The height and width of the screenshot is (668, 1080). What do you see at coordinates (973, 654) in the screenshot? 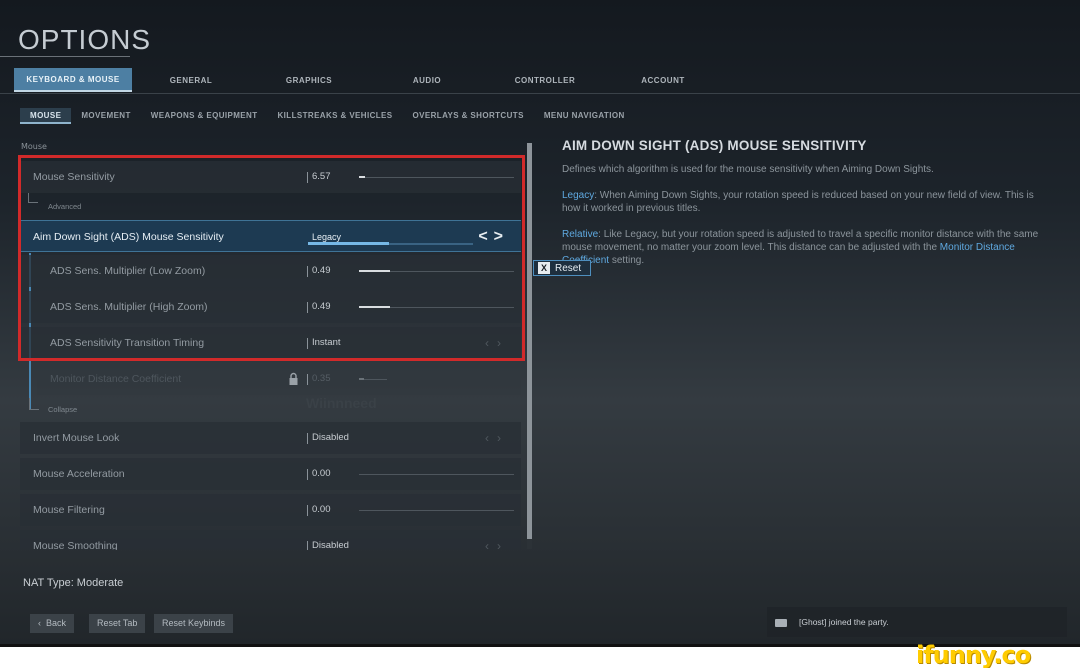
I see `ifunny-logo: ifunny.co` at bounding box center [973, 654].